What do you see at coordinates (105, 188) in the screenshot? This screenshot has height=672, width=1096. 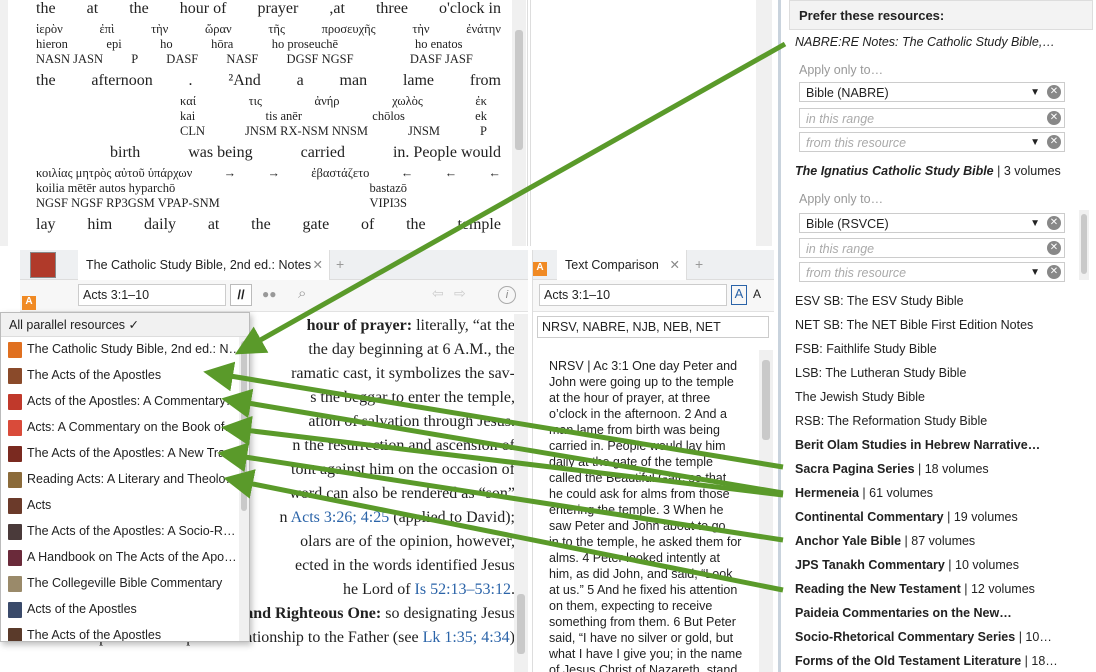 I see `translit-word: koilia mētēr autos hyparchō` at bounding box center [105, 188].